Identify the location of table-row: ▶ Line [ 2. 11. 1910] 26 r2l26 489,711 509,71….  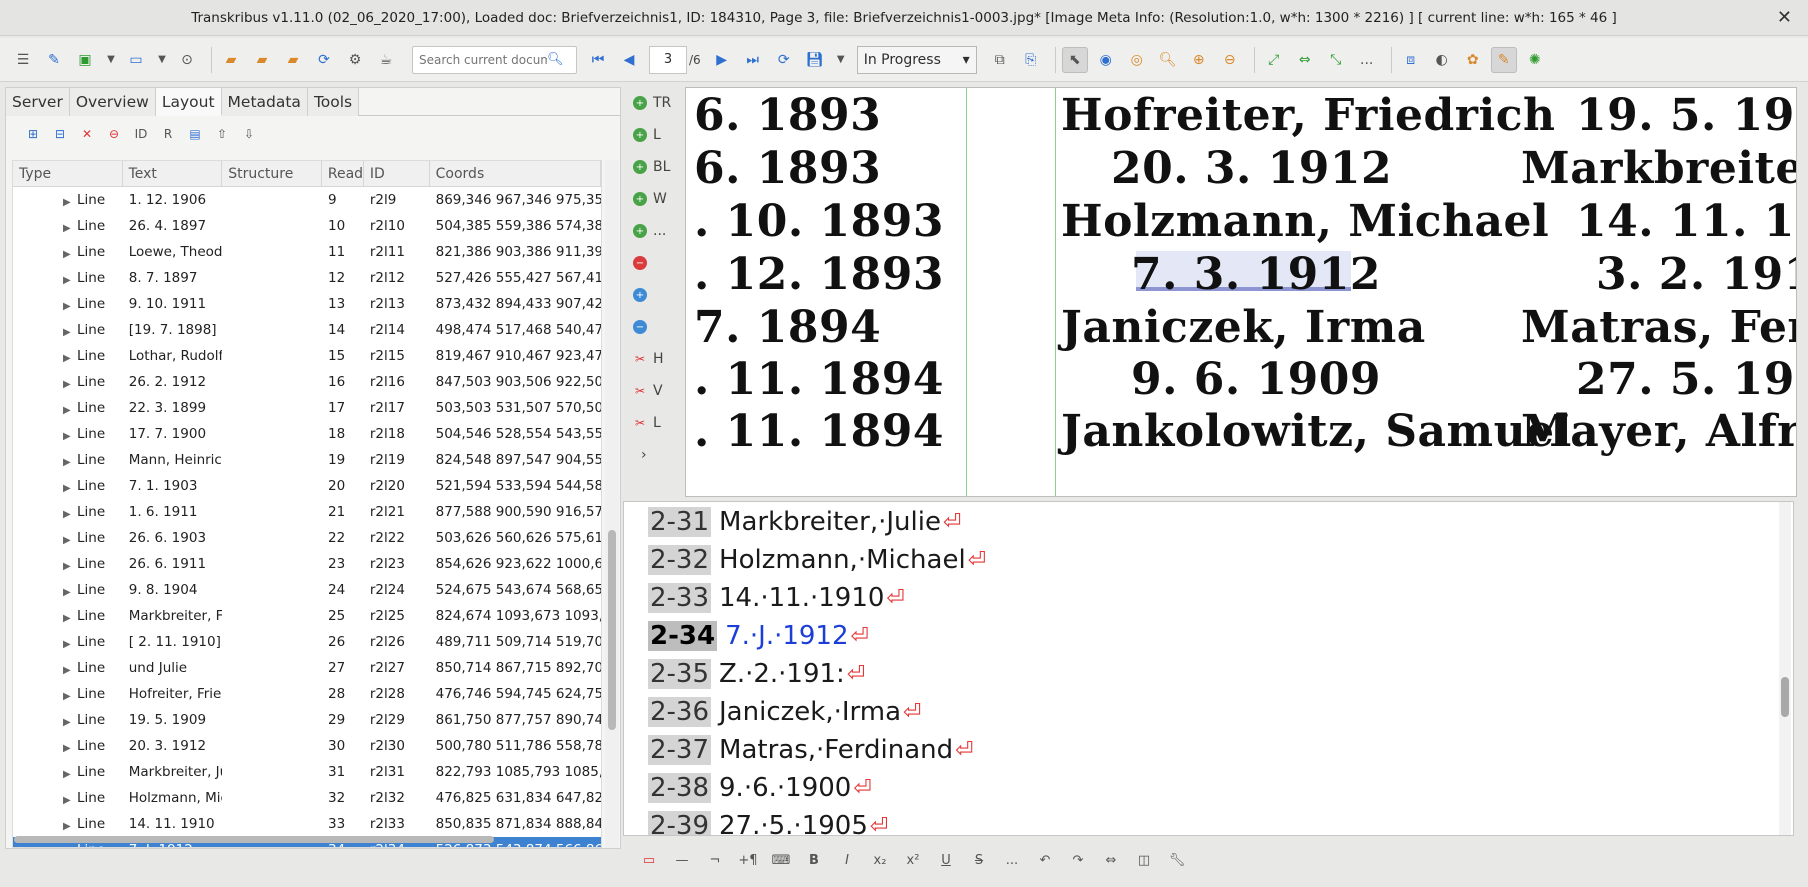
(307, 642).